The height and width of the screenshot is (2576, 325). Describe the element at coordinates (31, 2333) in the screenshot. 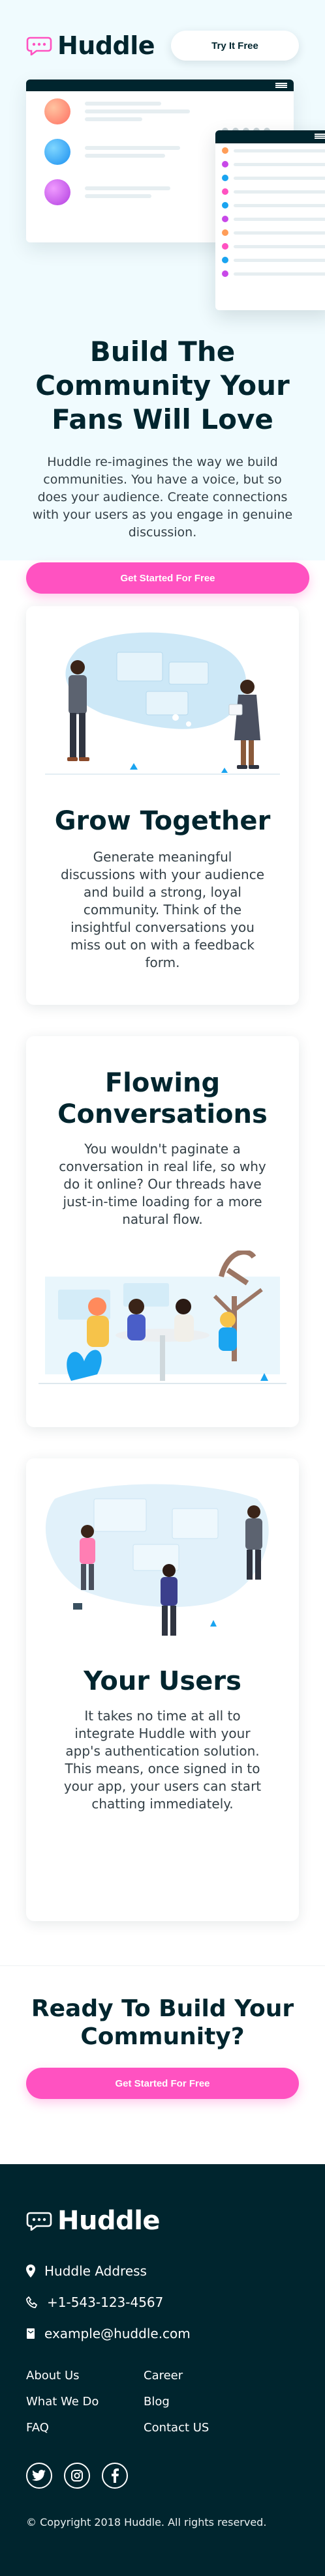

I see `email-icon` at that location.